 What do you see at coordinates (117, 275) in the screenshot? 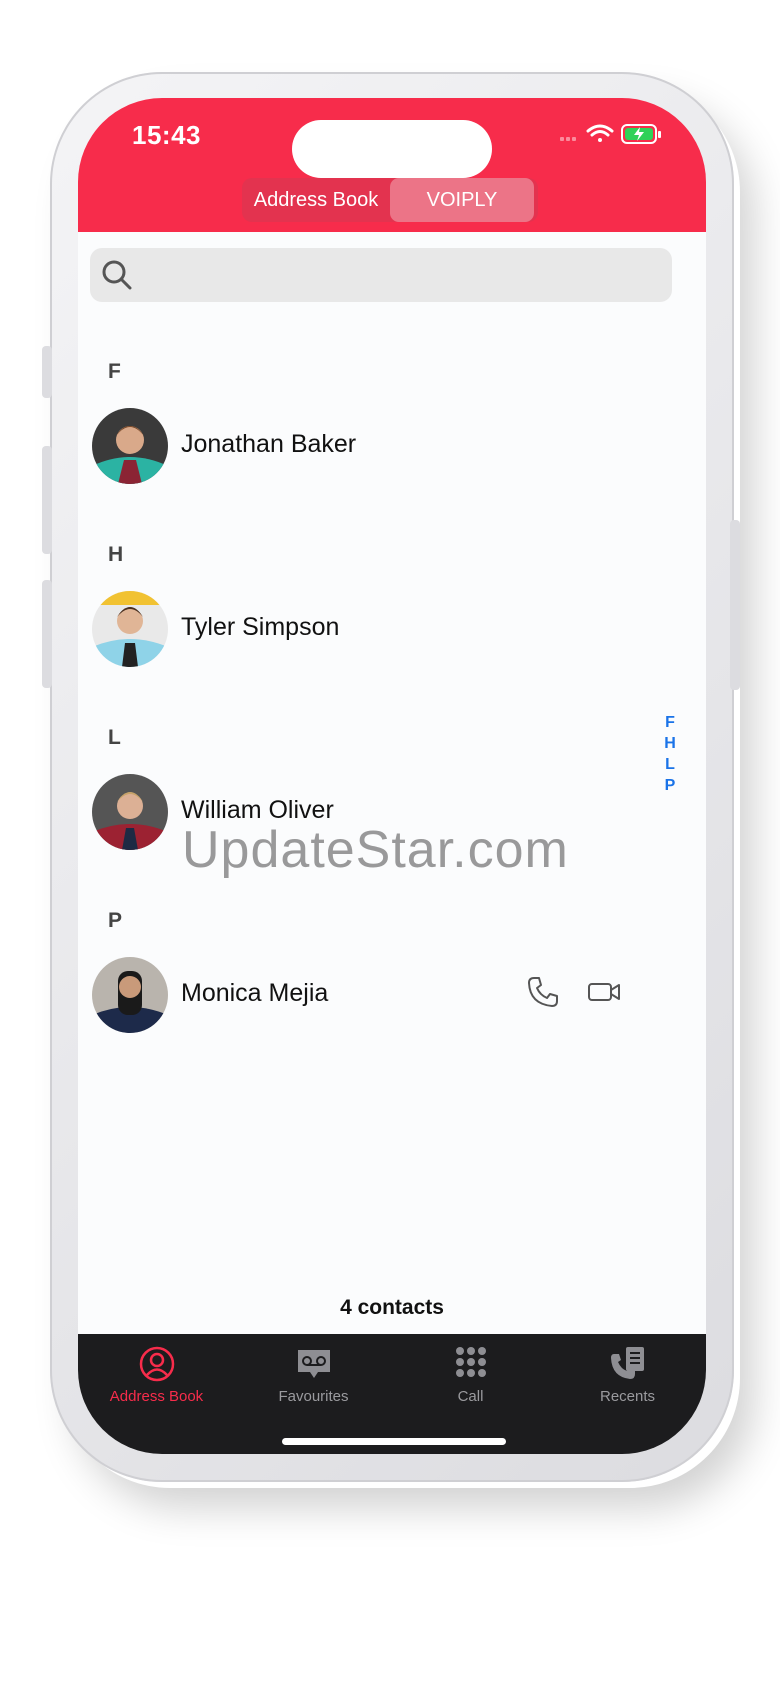
I see `search-icon` at bounding box center [117, 275].